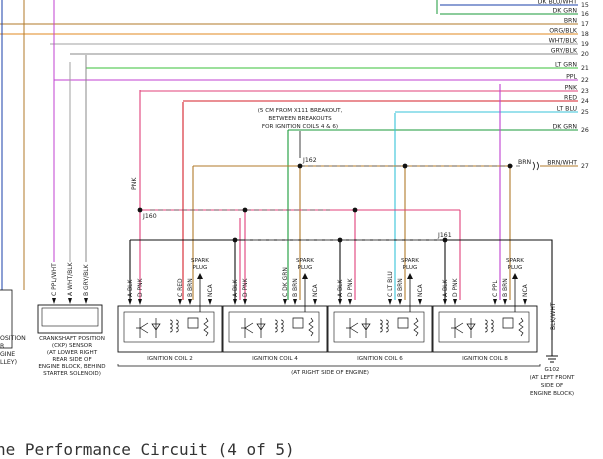 This screenshot has height=459, width=603. What do you see at coordinates (564, 51) in the screenshot?
I see `wire-label-20: GRY/BLK` at bounding box center [564, 51].